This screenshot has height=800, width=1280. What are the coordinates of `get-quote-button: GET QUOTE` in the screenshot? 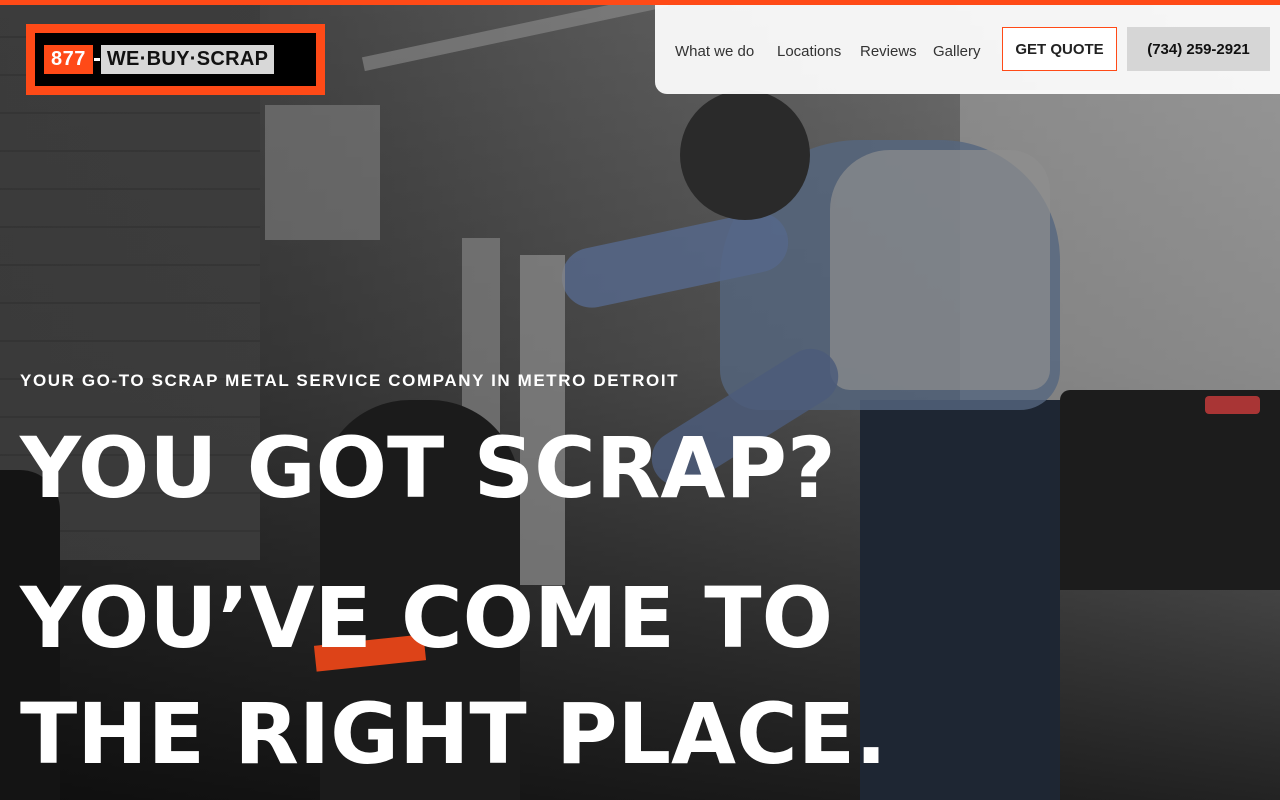 It's located at (1059, 49).